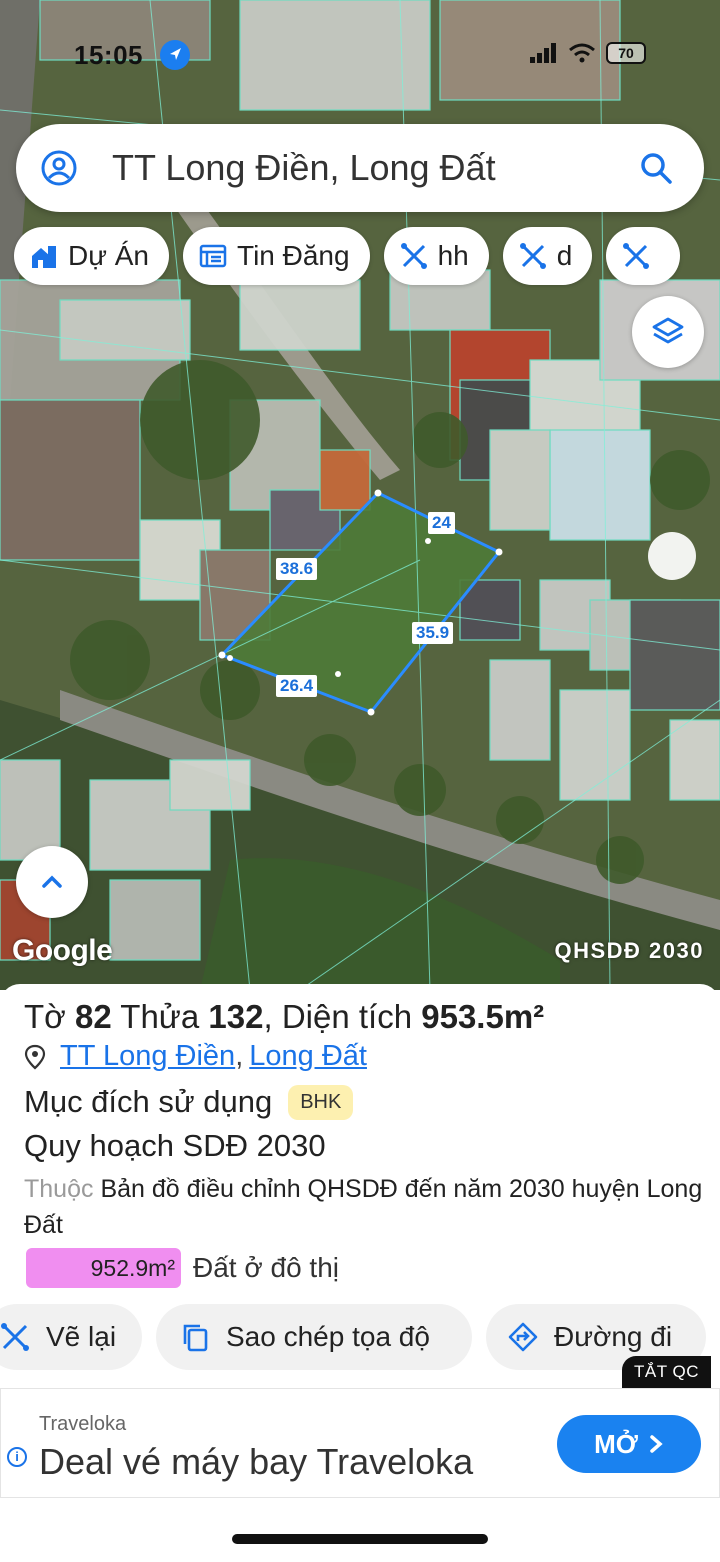  What do you see at coordinates (453, 255) in the screenshot?
I see `chip-label: hh` at bounding box center [453, 255].